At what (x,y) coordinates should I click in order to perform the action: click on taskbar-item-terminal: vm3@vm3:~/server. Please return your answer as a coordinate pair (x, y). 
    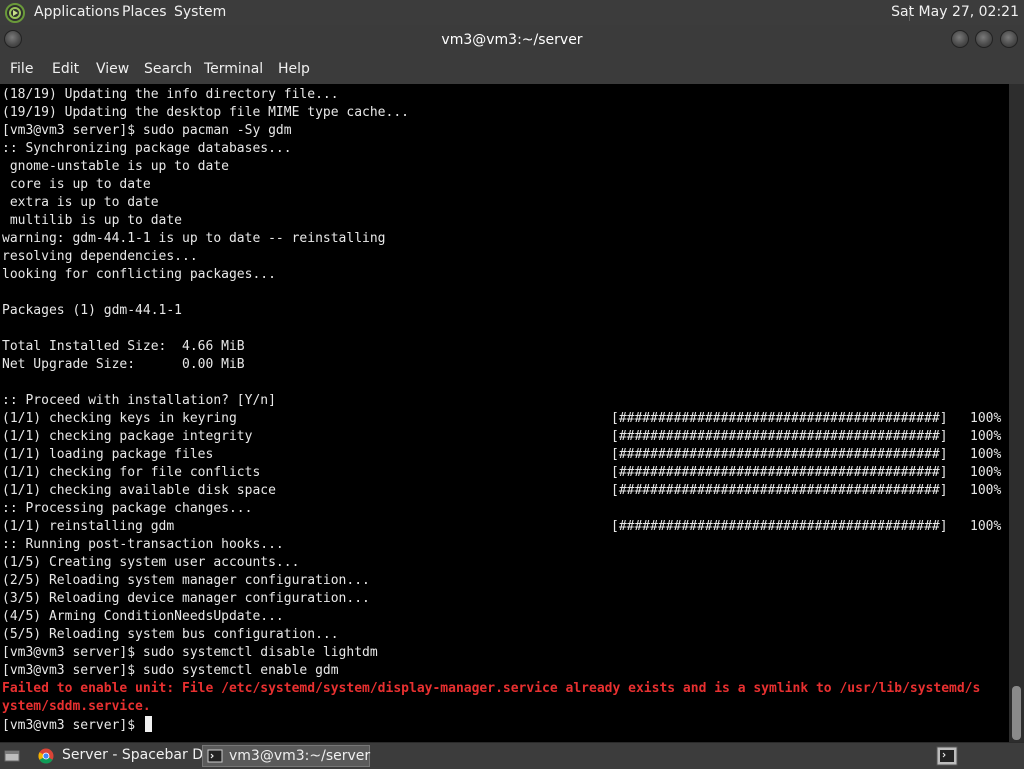
    Looking at the image, I should click on (286, 756).